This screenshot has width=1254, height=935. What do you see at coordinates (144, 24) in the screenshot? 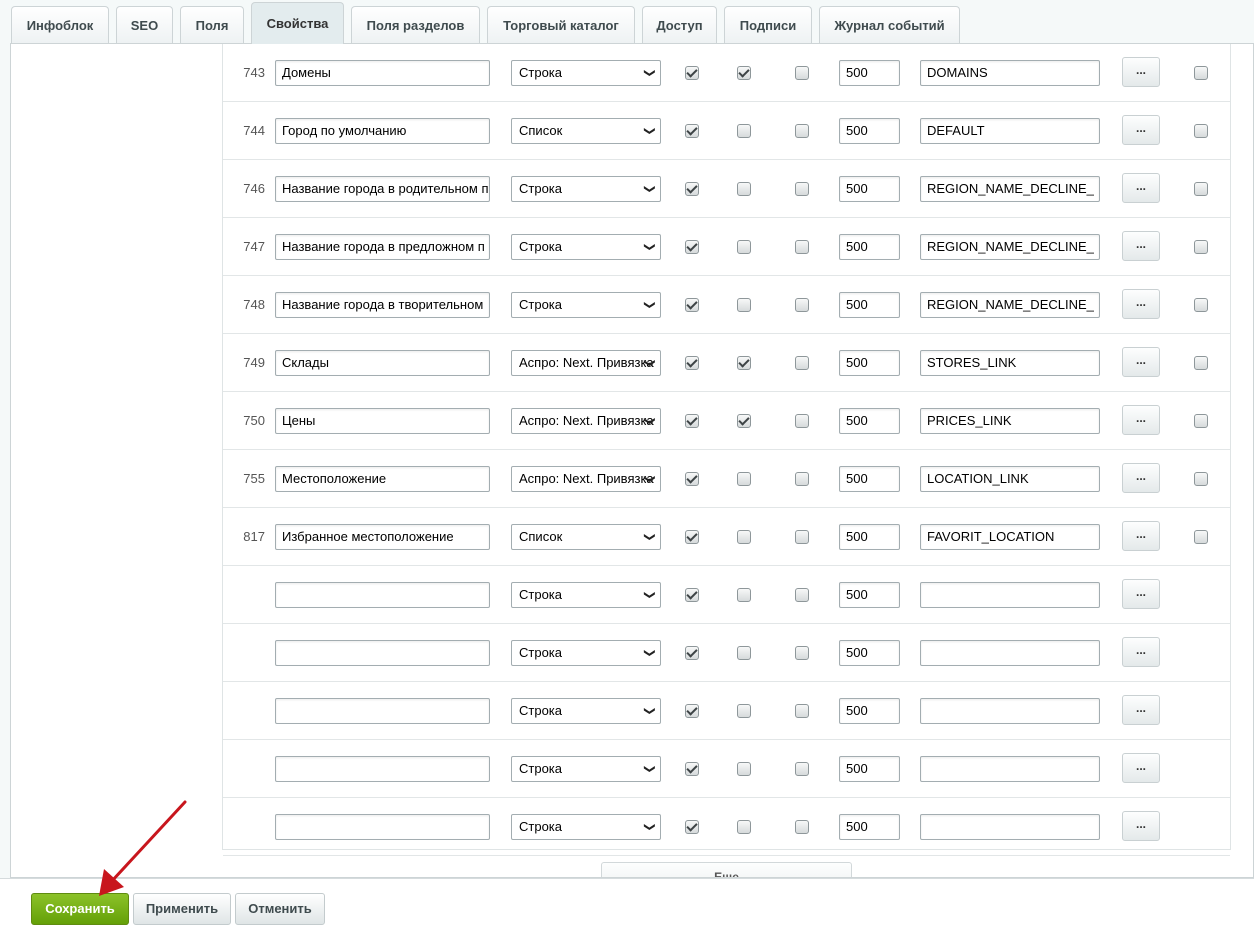
I see `tab-seo: SEO` at bounding box center [144, 24].